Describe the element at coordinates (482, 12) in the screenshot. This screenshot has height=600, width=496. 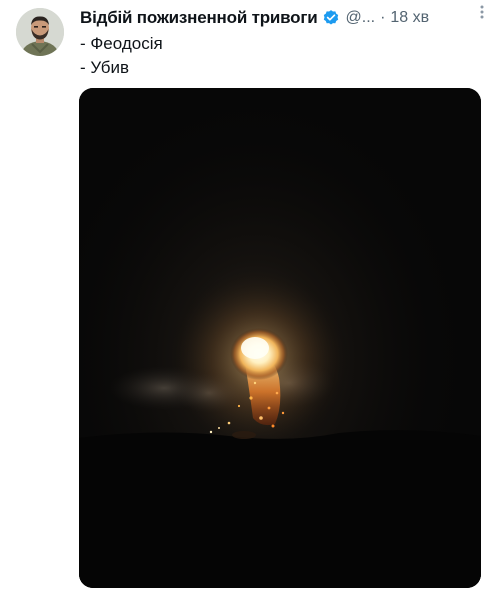
I see `more-vertical-icon` at that location.